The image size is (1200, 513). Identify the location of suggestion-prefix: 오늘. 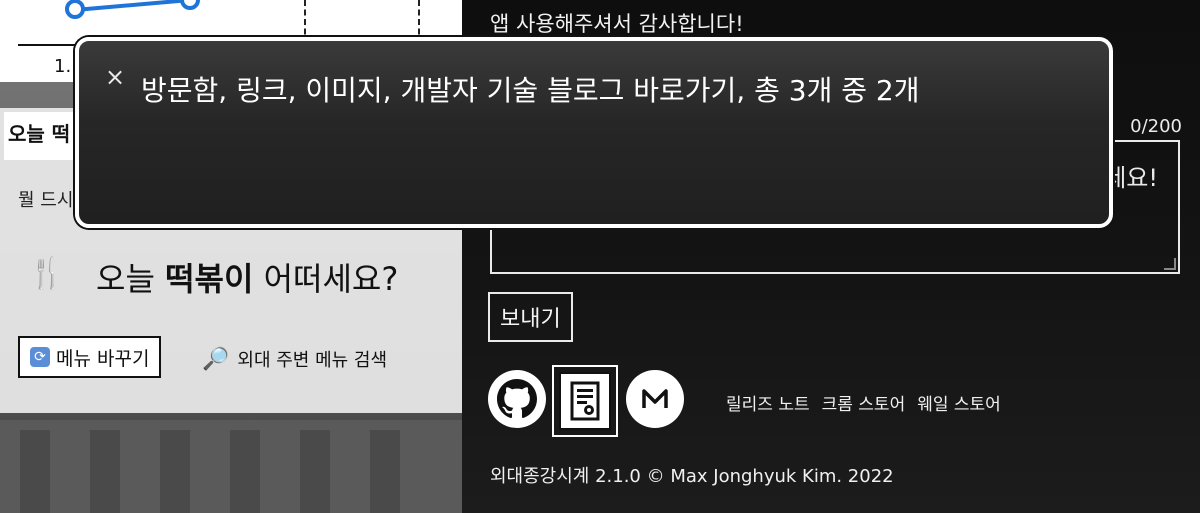
(131, 279).